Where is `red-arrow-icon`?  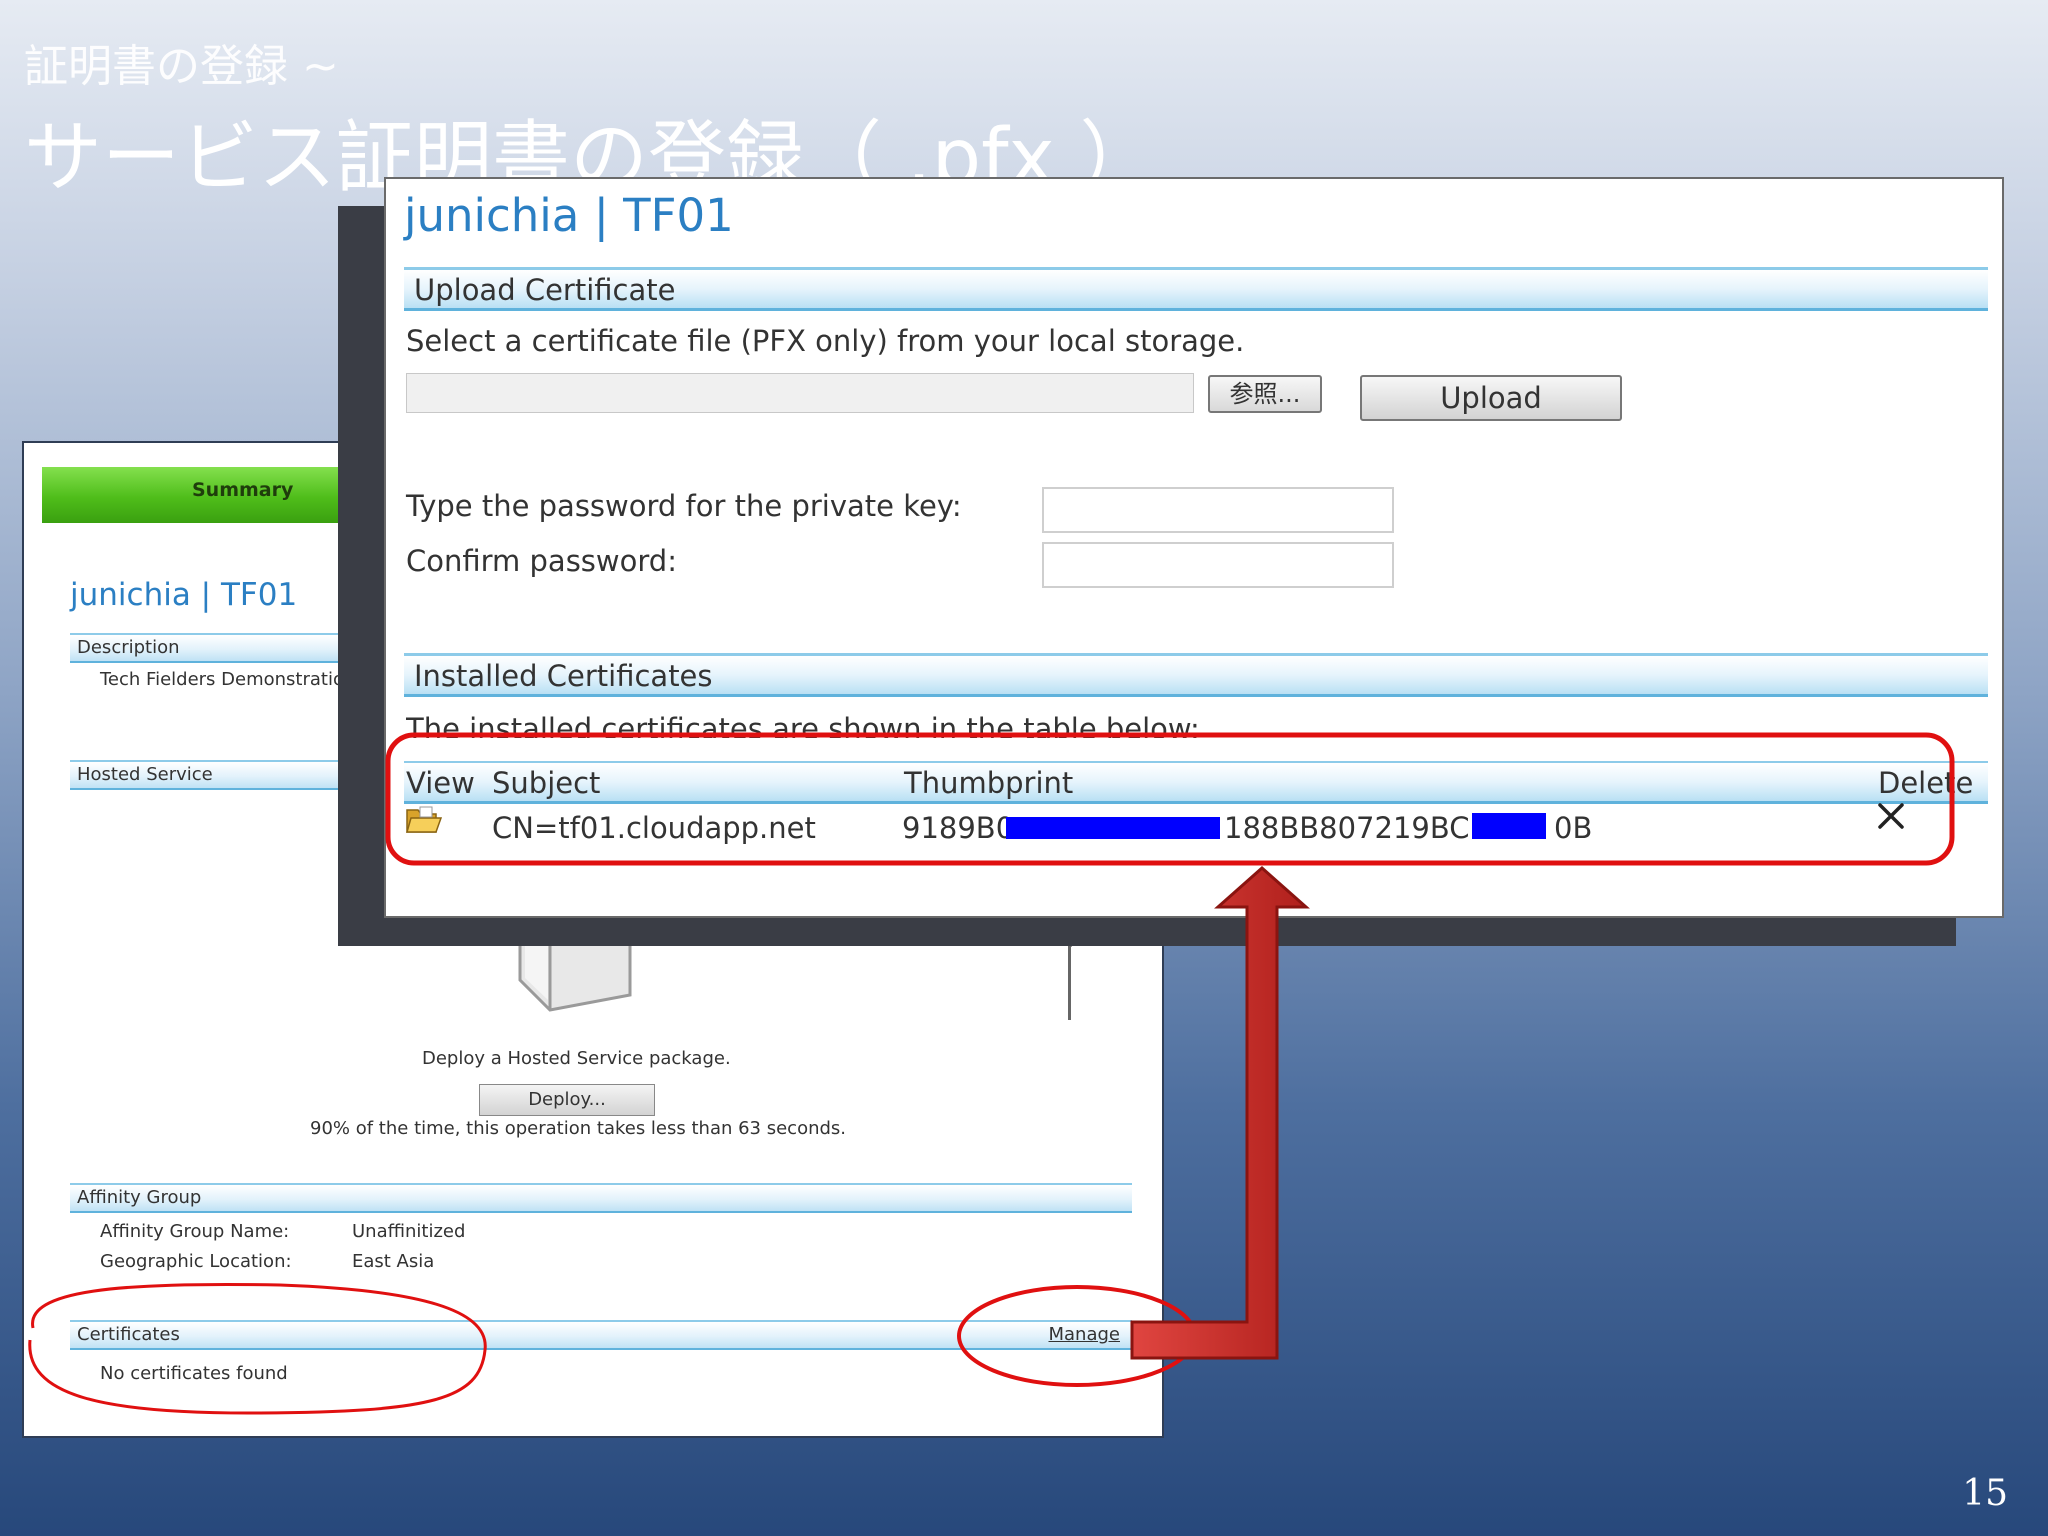
red-arrow-icon is located at coordinates (1220, 1112).